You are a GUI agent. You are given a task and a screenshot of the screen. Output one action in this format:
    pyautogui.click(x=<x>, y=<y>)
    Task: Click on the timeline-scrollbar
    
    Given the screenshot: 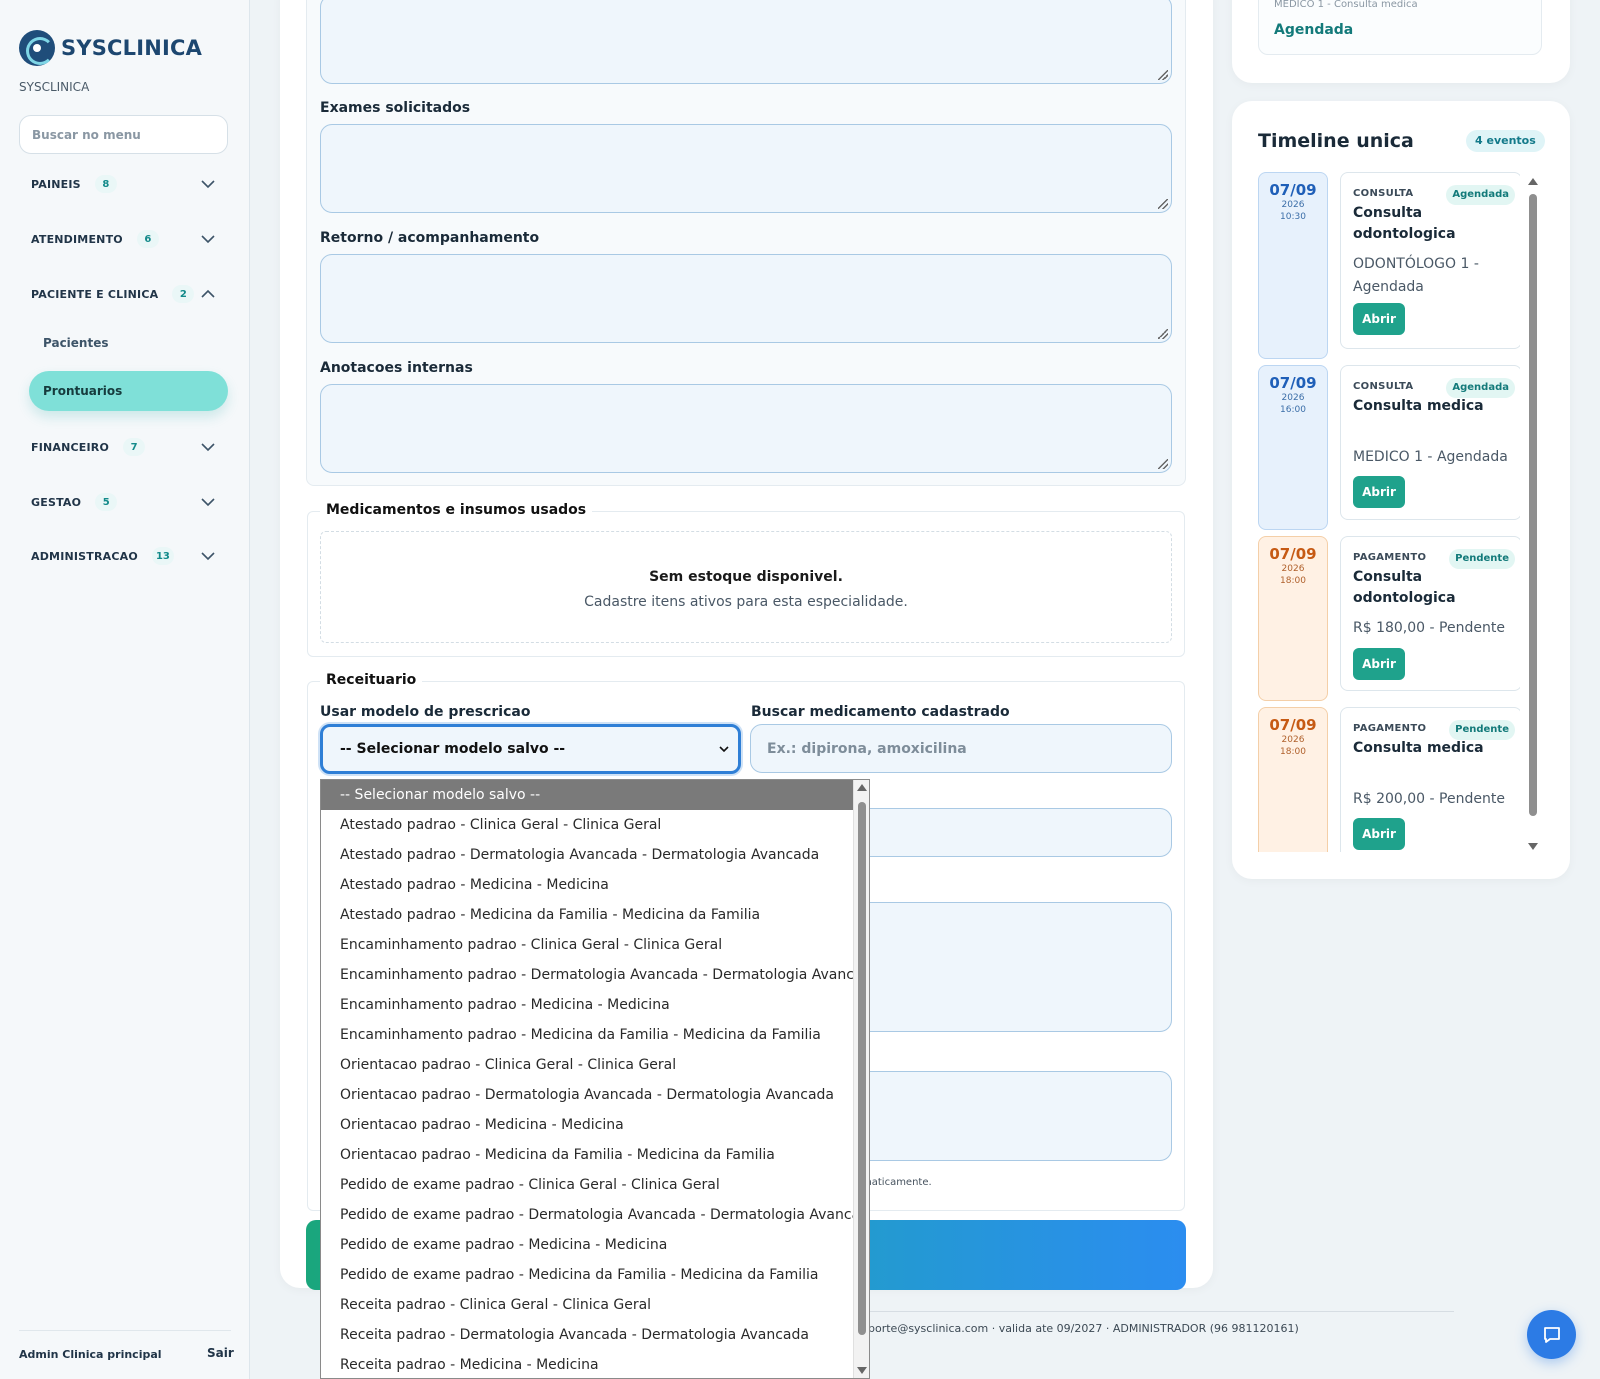 What is the action you would take?
    pyautogui.click(x=1533, y=514)
    